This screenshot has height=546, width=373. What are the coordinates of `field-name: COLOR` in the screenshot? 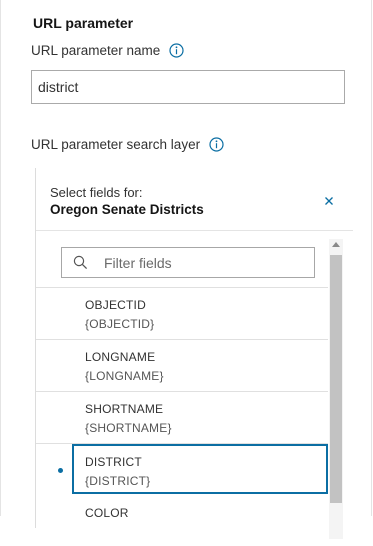 It's located at (107, 513).